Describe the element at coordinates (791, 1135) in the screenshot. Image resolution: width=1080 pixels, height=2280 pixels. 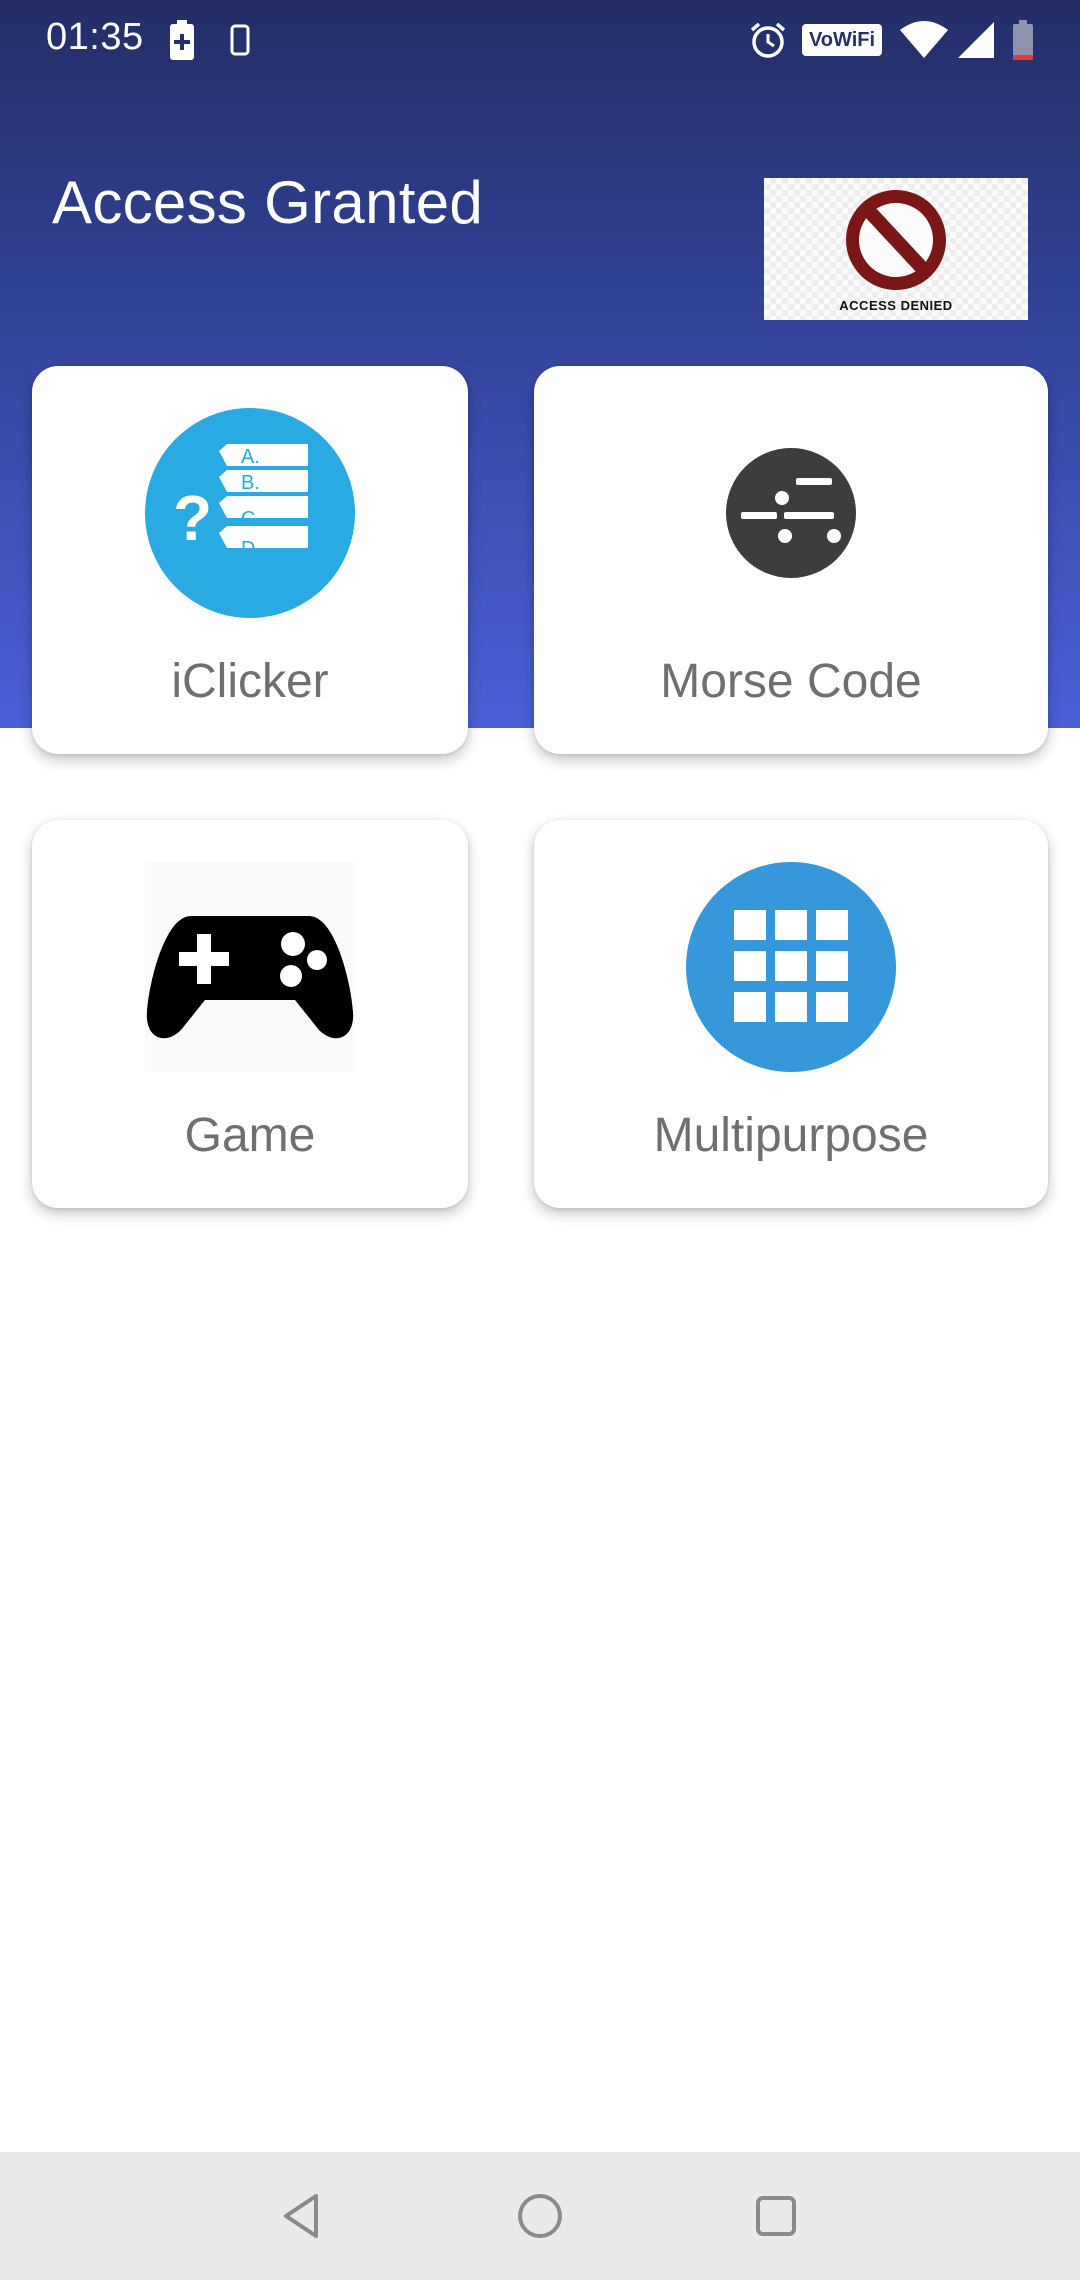
I see `multipurpose-label: Multipurpose` at that location.